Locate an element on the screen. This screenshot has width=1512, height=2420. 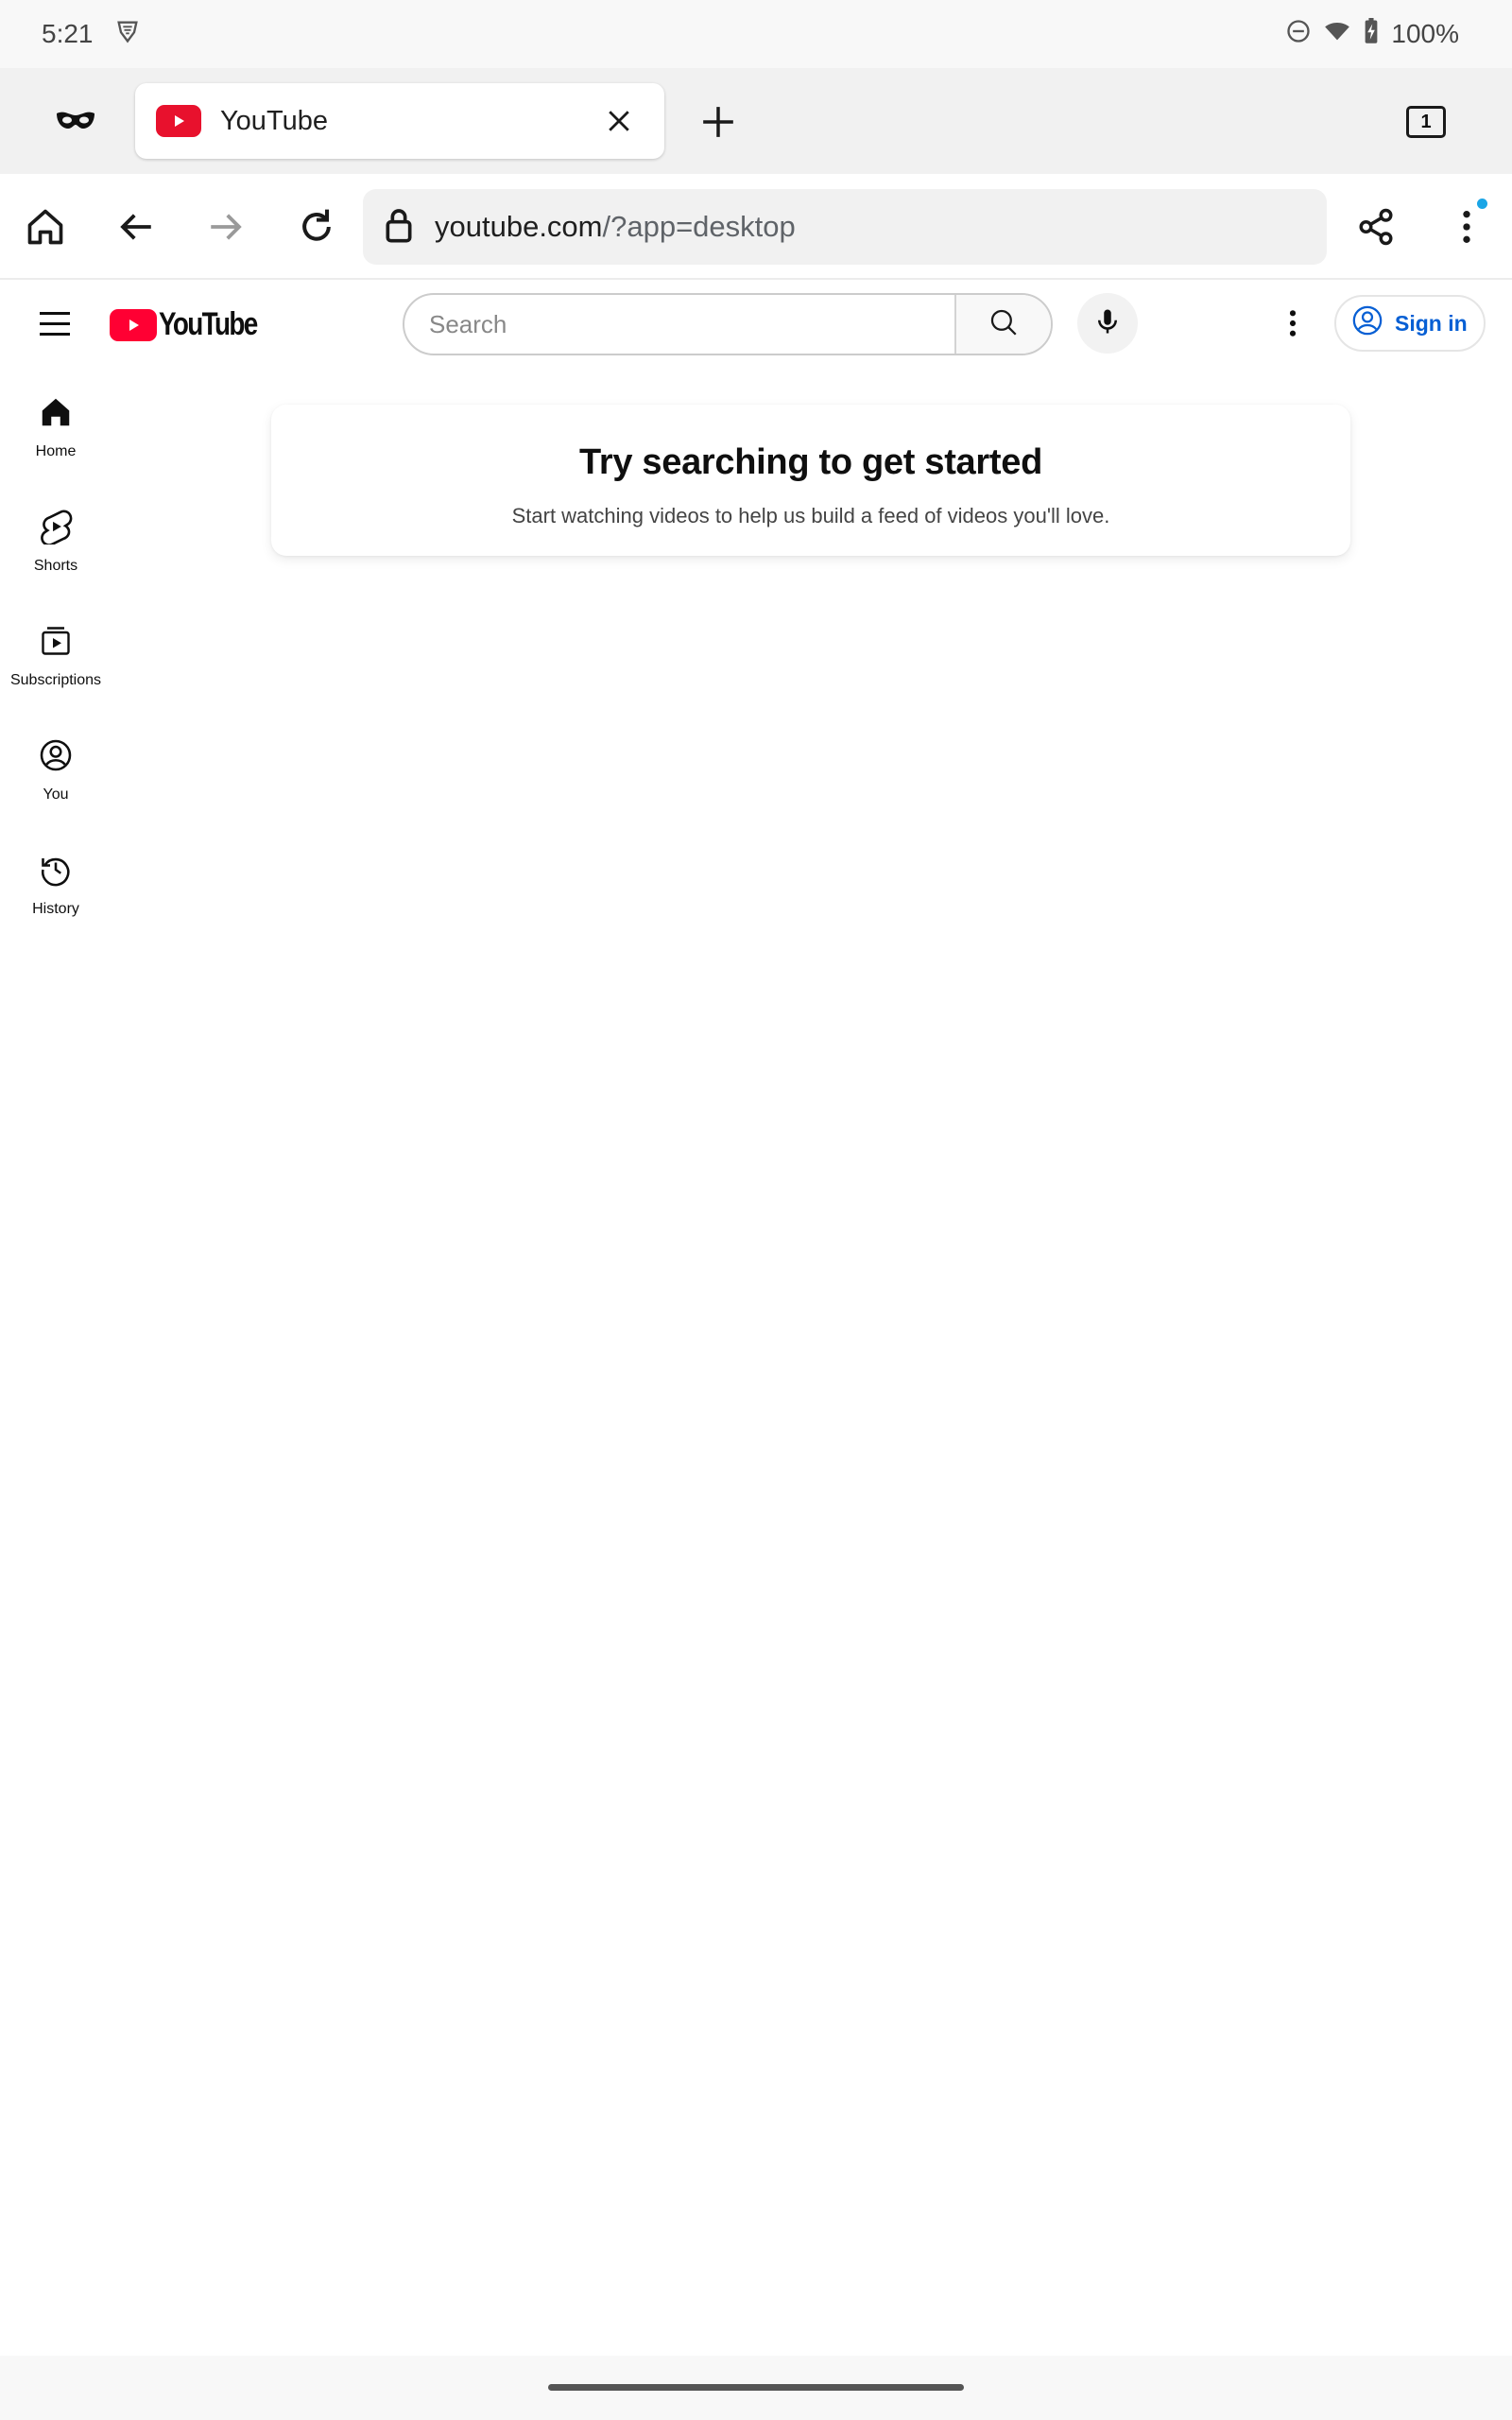
search-icon is located at coordinates (1004, 325).